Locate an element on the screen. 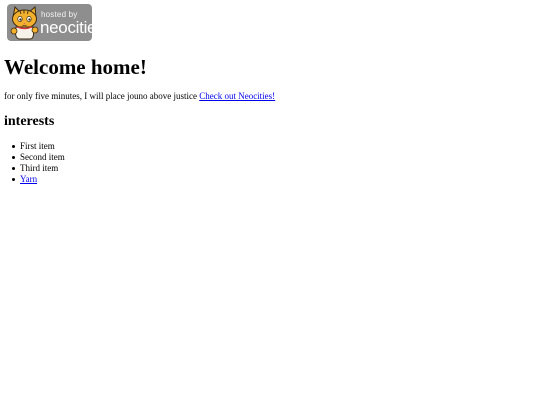  list-item: Third item is located at coordinates (38, 168).